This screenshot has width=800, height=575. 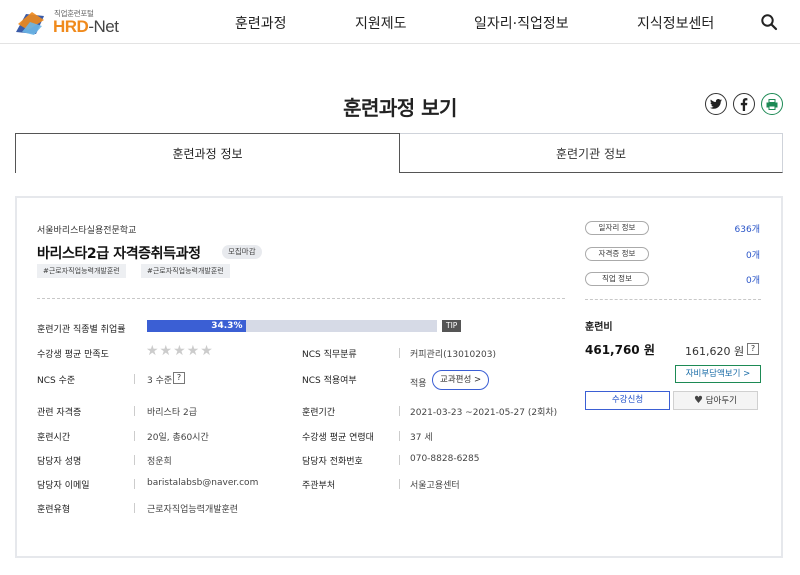 I want to click on ncs-level-label: NCS 수준, so click(x=56, y=381).